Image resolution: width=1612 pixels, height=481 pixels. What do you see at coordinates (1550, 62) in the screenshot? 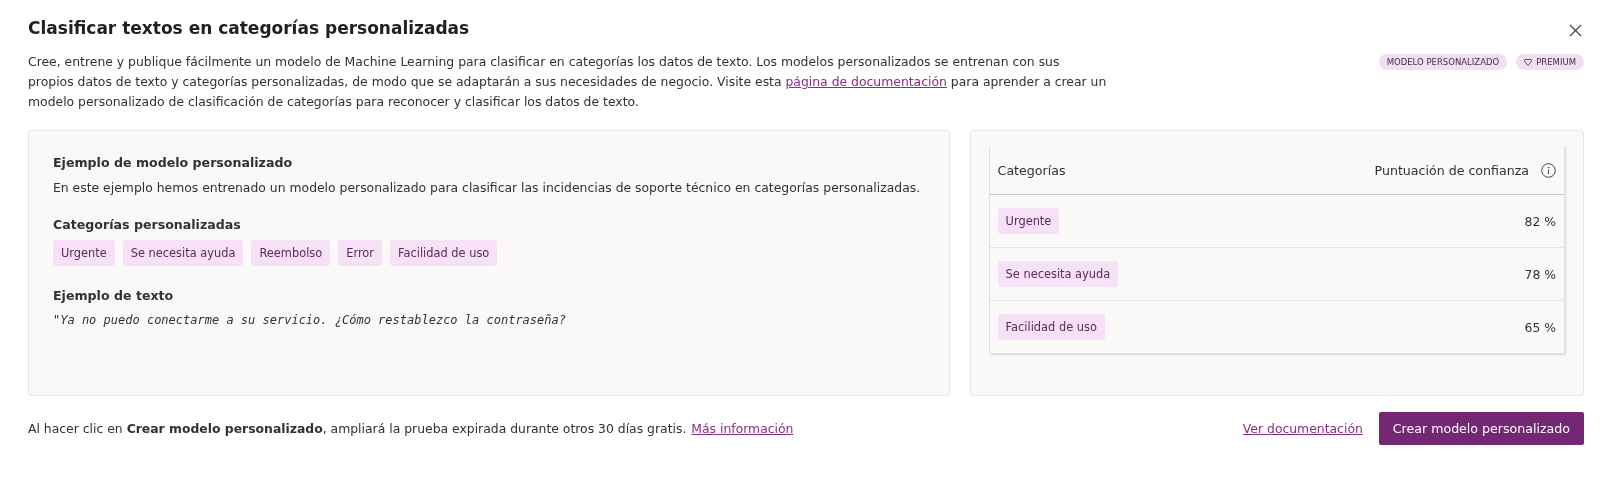
I see `premium-badge: PREMIUM` at bounding box center [1550, 62].